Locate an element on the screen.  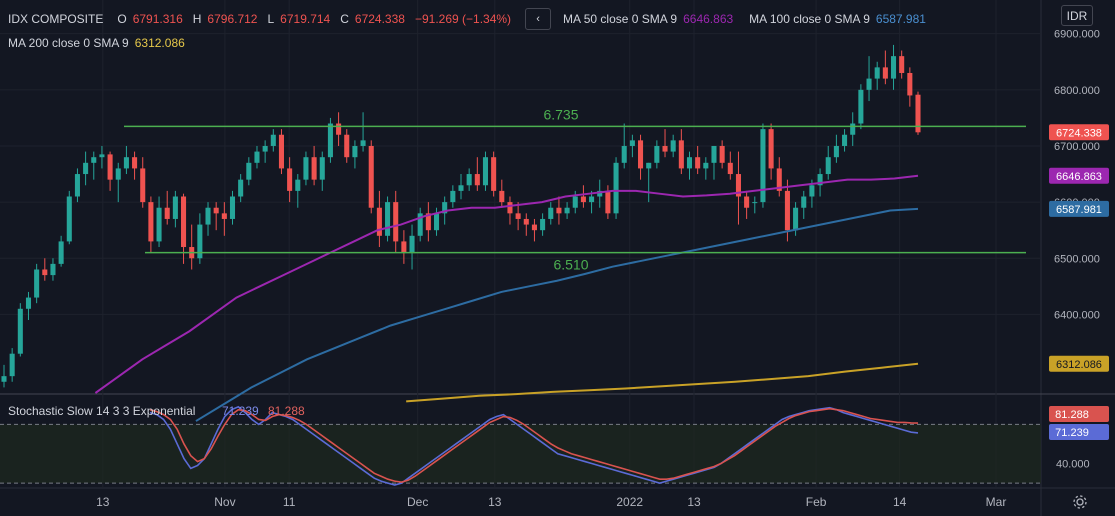
low-key: L is located at coordinates (271, 19).